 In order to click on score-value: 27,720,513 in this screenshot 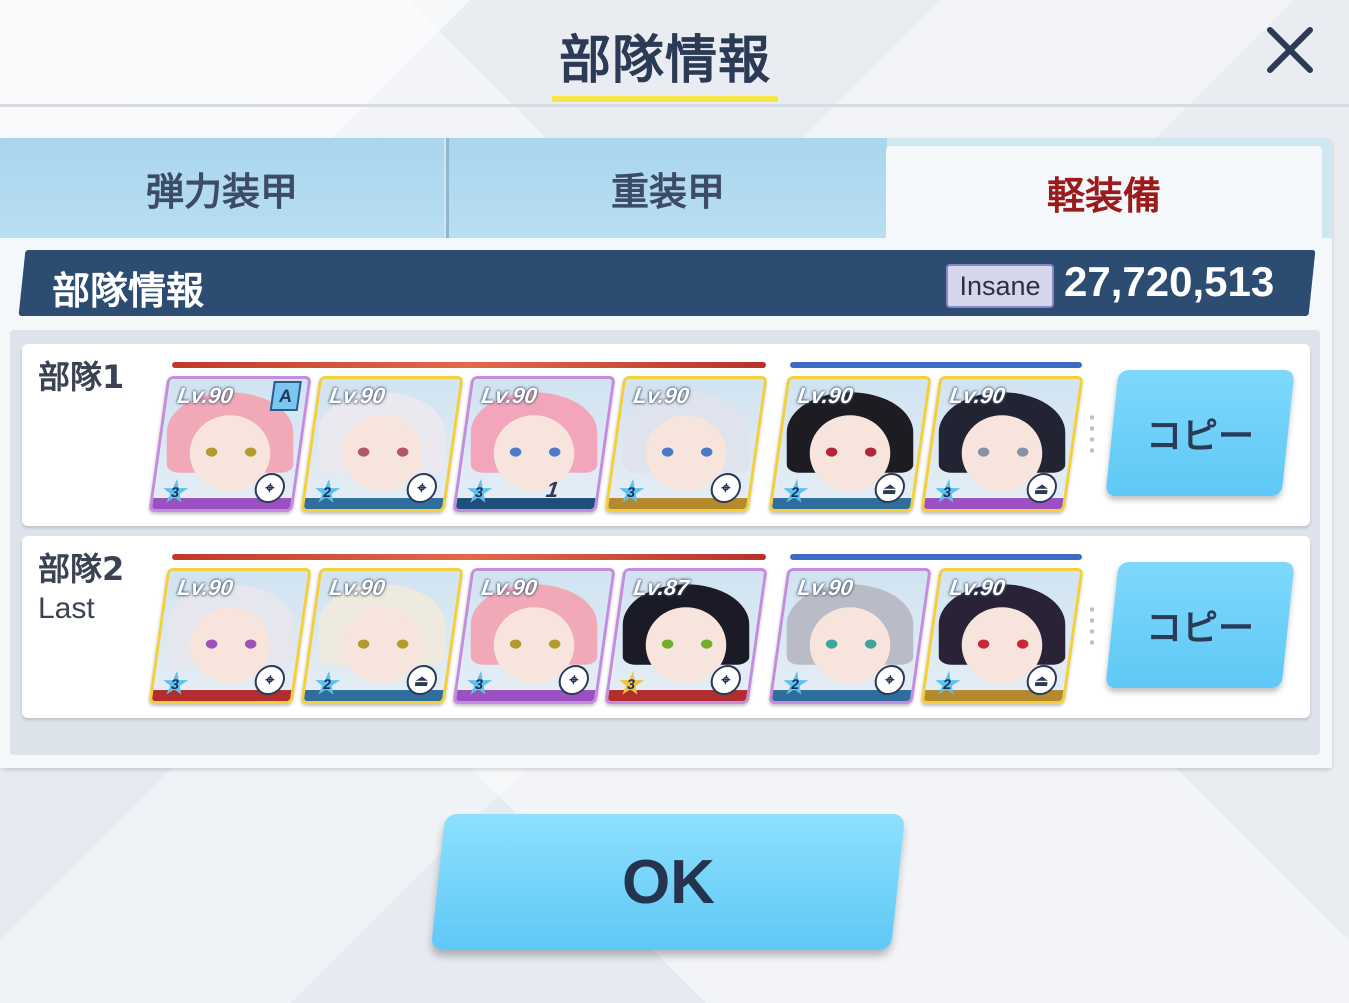, I will do `click(1169, 281)`.